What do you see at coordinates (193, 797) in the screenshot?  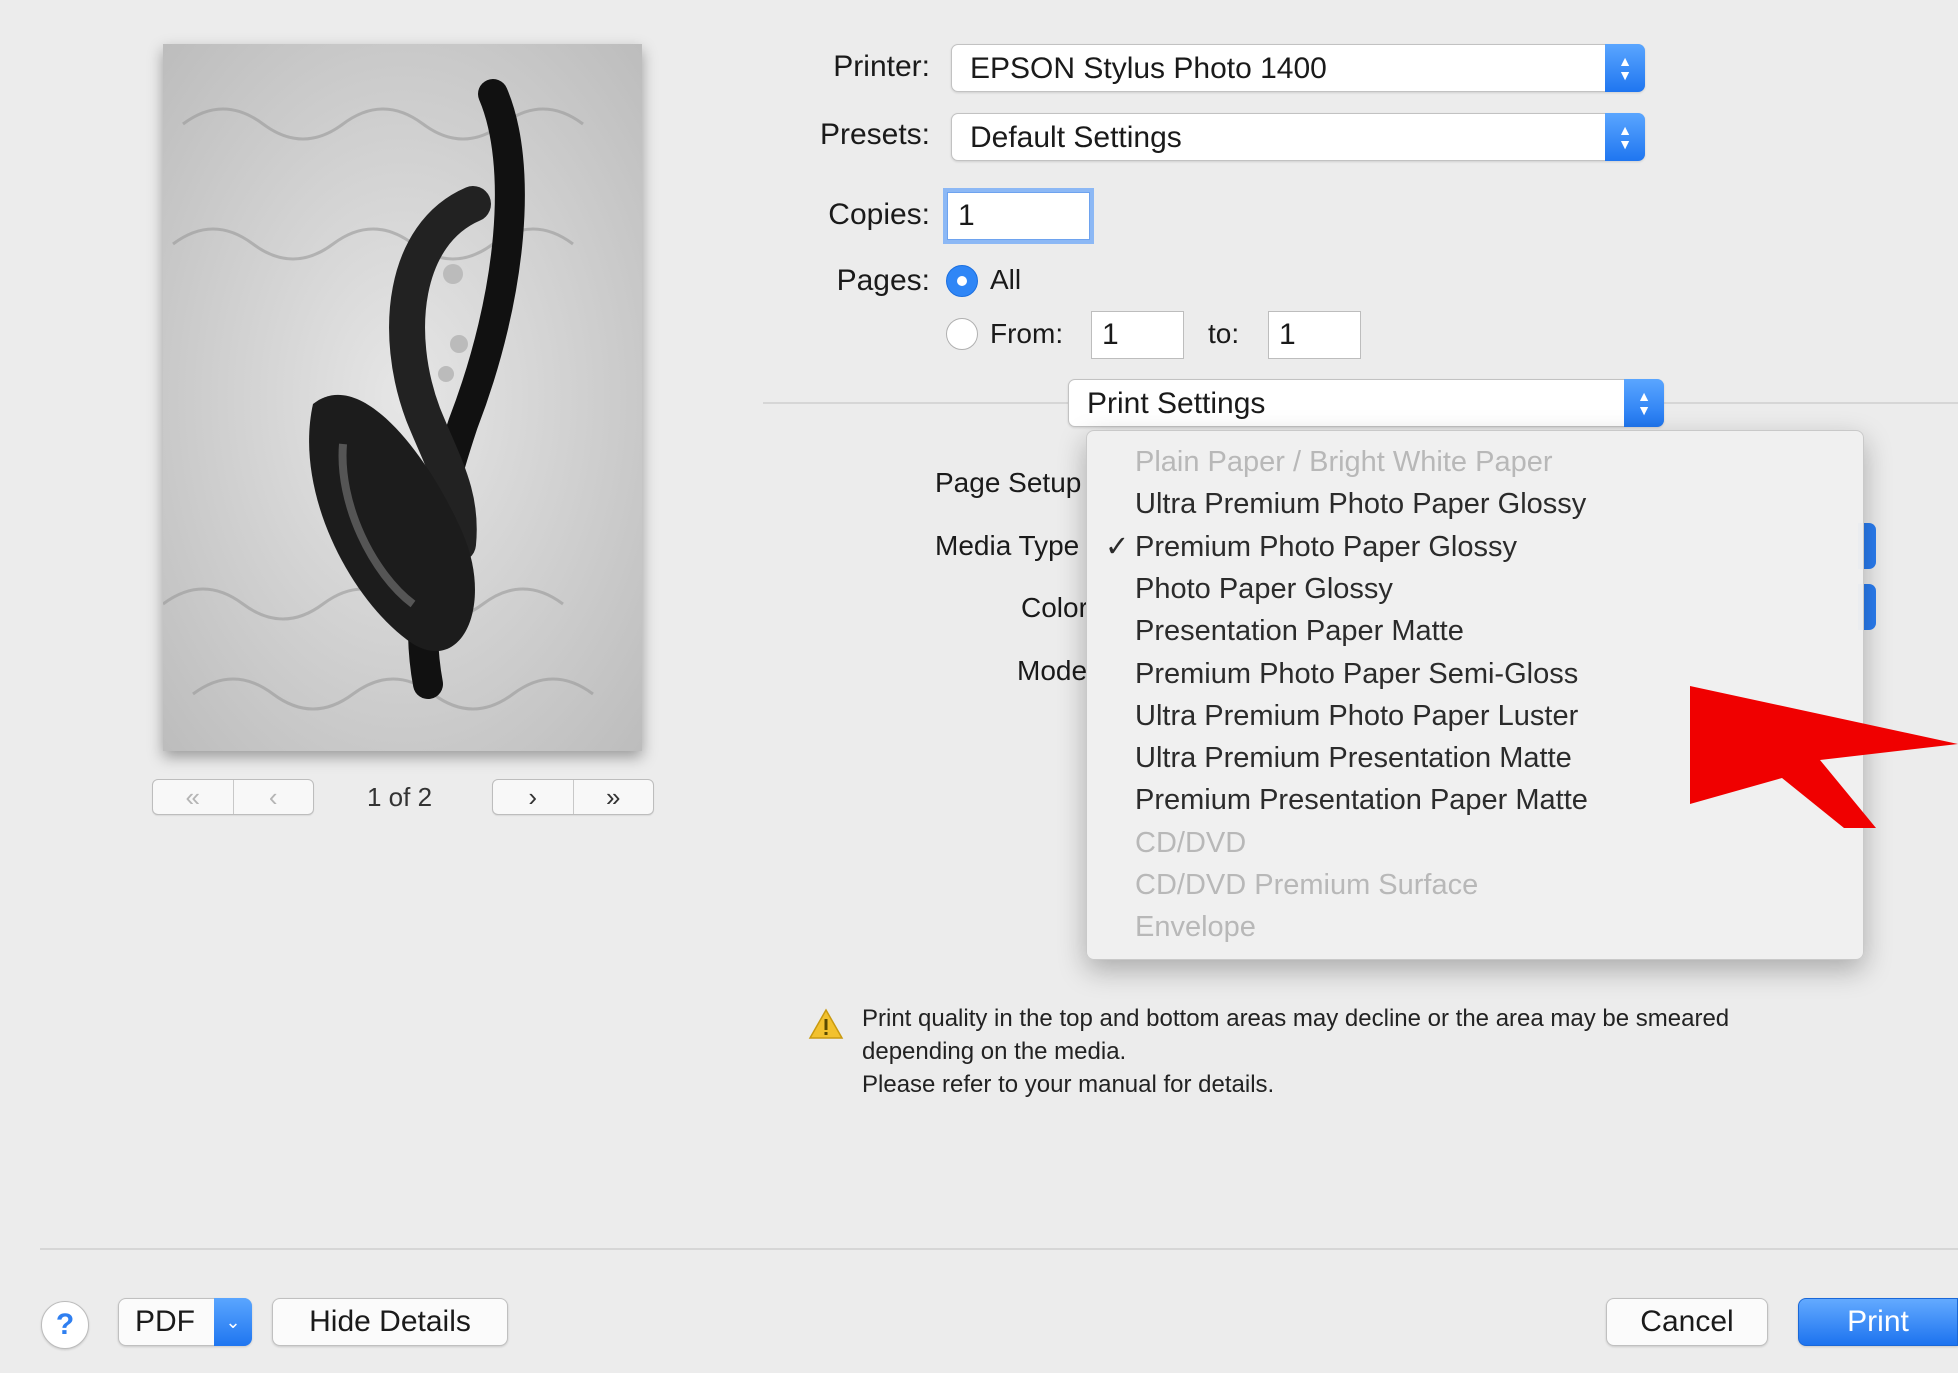 I see `first-page-button: «` at bounding box center [193, 797].